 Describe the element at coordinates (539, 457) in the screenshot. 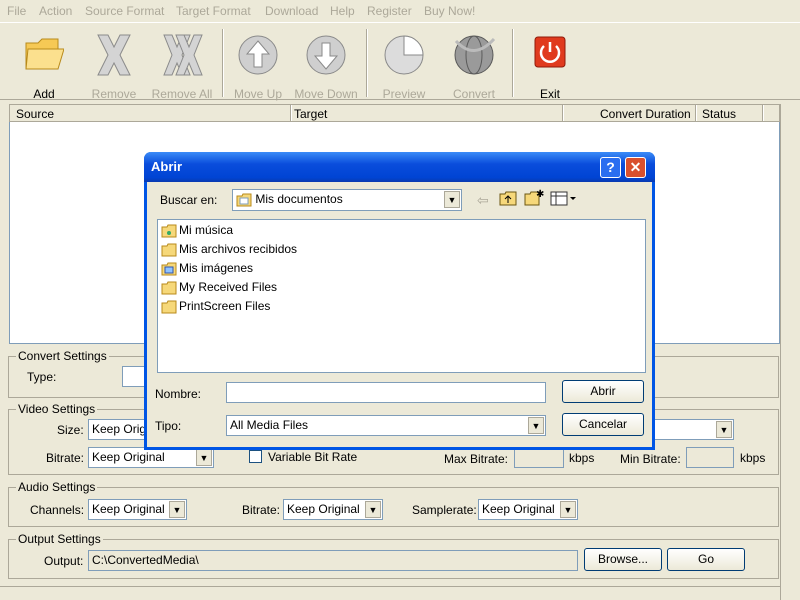

I see `max-bitrate-input` at that location.